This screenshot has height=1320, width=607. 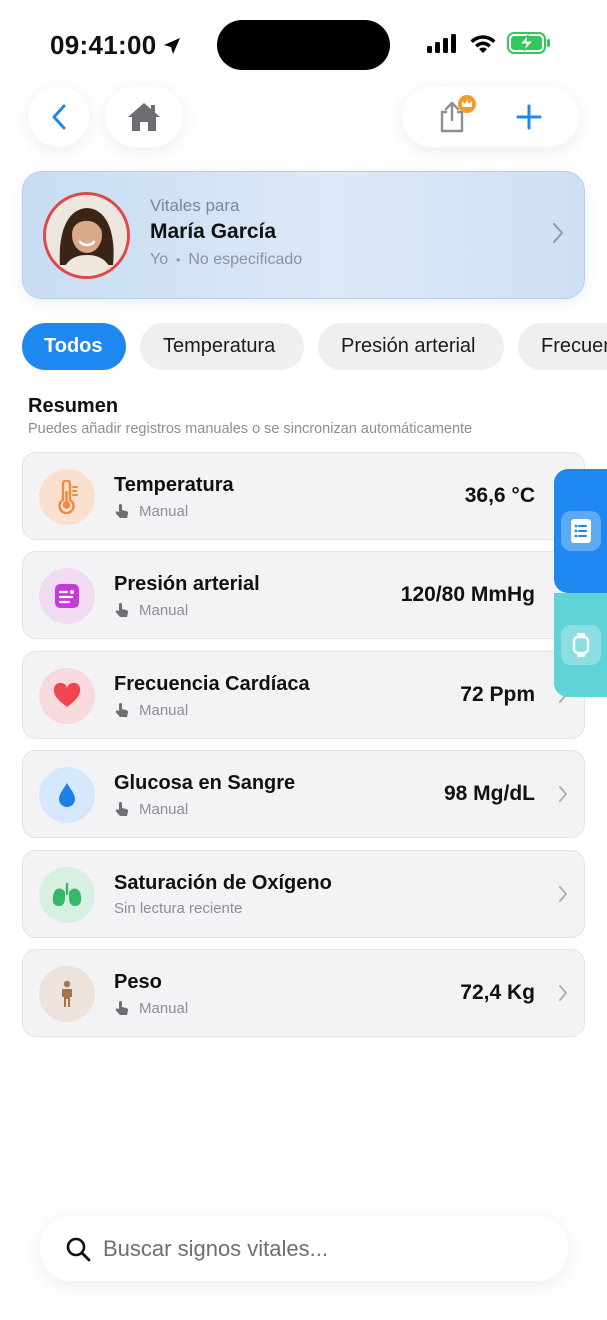 I want to click on search-bar, so click(x=304, y=1248).